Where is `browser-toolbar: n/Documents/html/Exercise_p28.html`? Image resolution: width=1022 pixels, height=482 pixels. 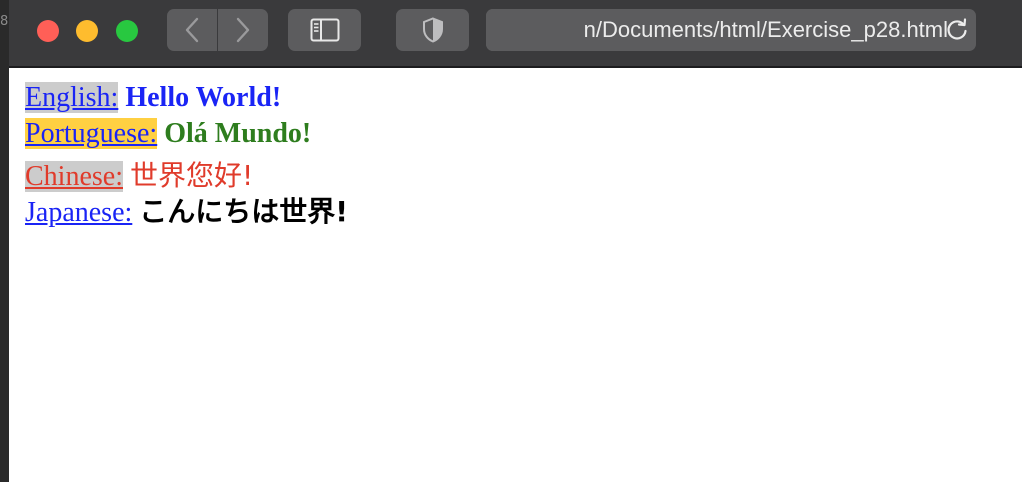
browser-toolbar: n/Documents/html/Exercise_p28.html is located at coordinates (515, 34).